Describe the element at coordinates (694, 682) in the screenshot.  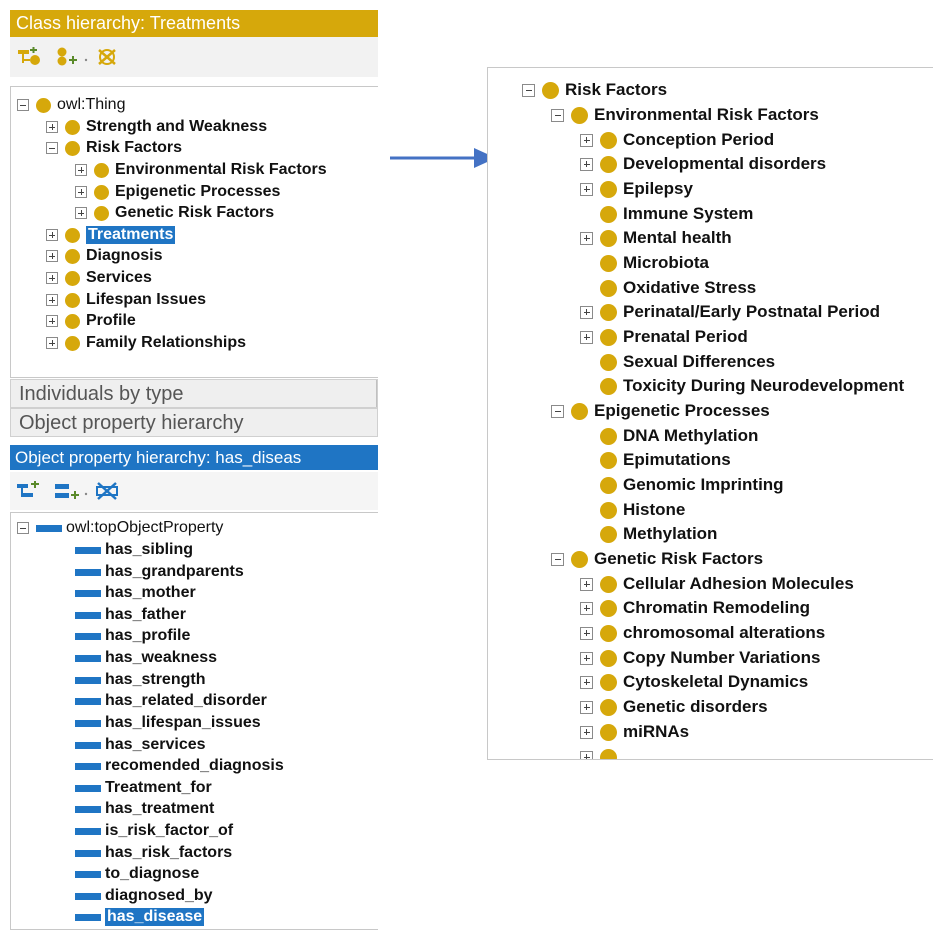
I see `tree-node-child: Cytoskeletal Dynamics` at that location.